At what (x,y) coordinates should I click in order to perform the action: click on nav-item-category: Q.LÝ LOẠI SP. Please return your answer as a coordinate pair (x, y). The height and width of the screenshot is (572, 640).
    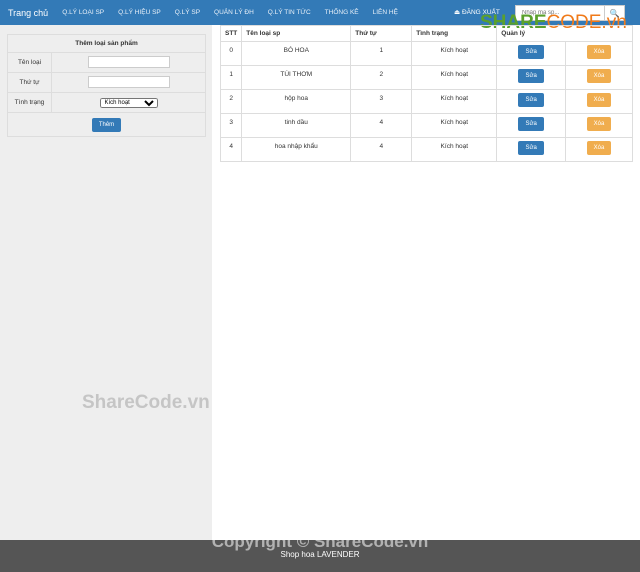
    Looking at the image, I should click on (83, 12).